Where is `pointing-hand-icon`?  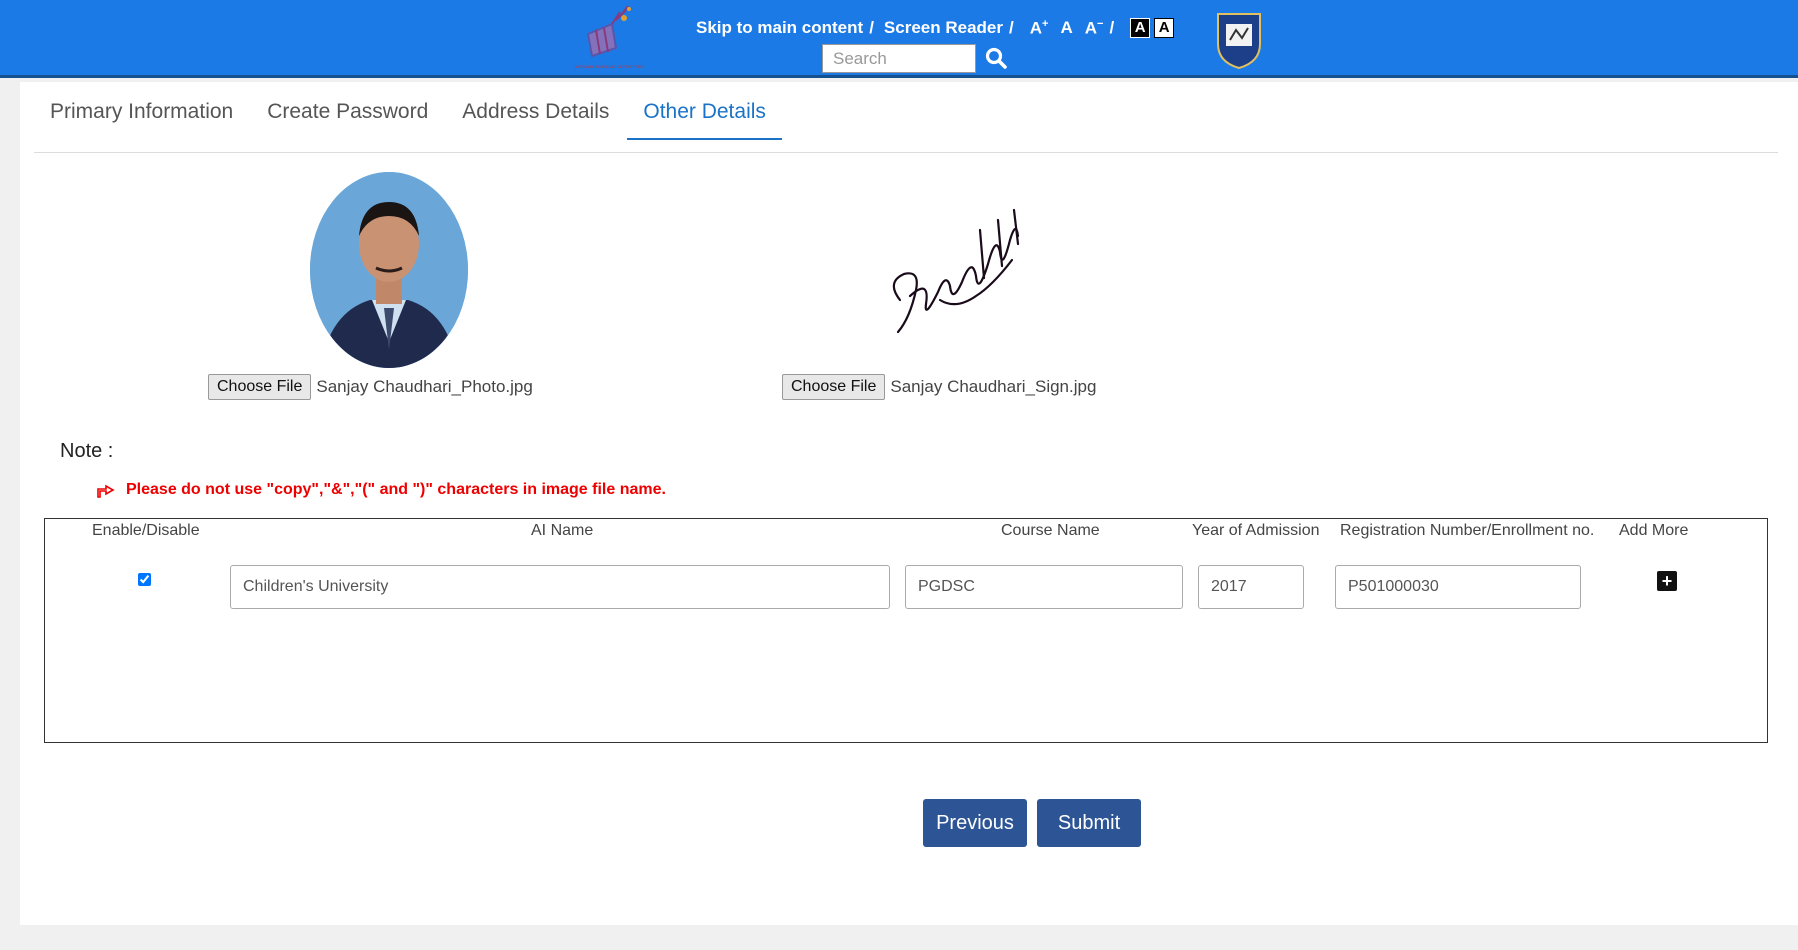
pointing-hand-icon is located at coordinates (106, 491).